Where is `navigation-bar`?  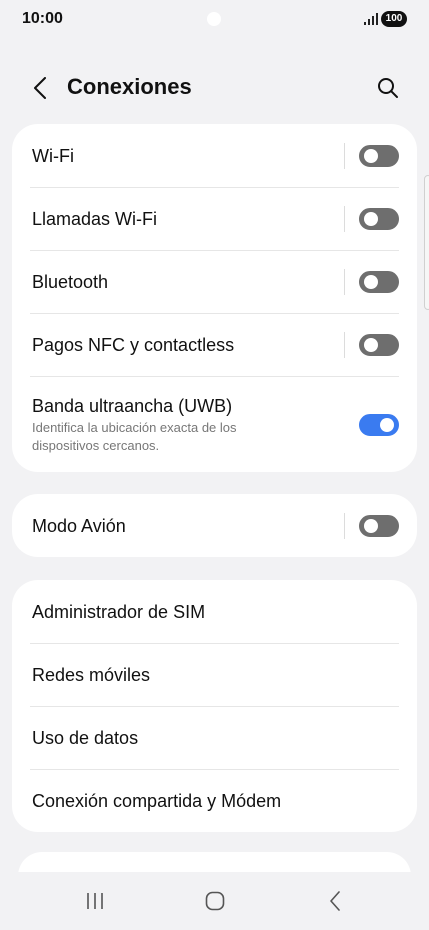 navigation-bar is located at coordinates (214, 901).